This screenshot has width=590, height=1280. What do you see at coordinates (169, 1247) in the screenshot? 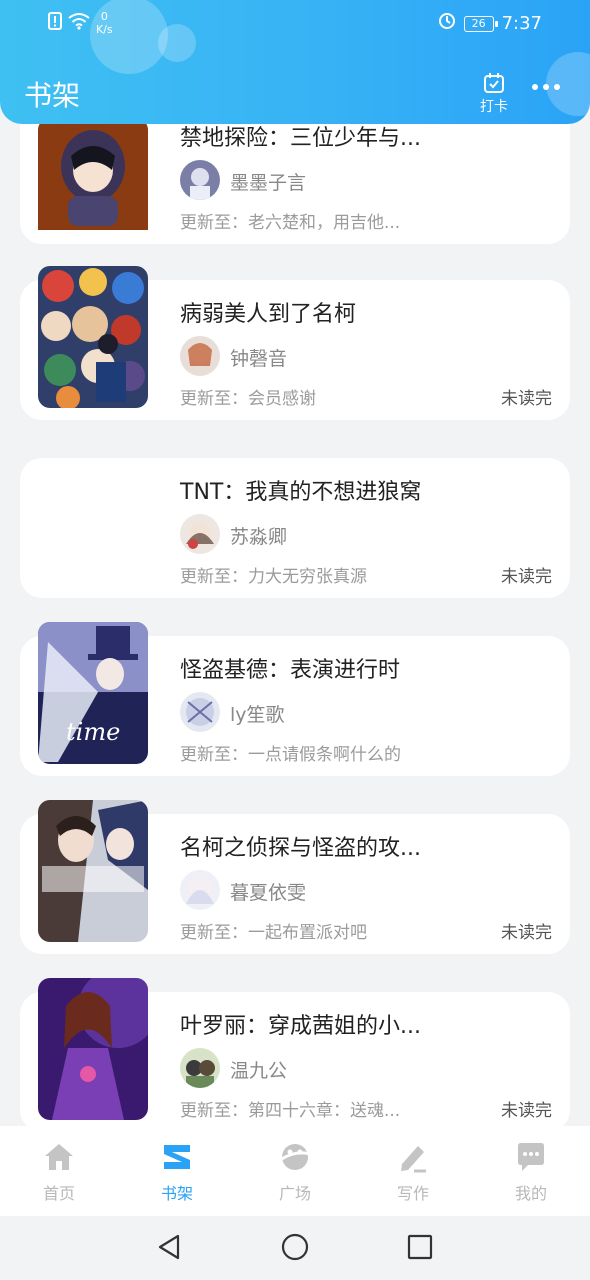
I see `back-icon` at bounding box center [169, 1247].